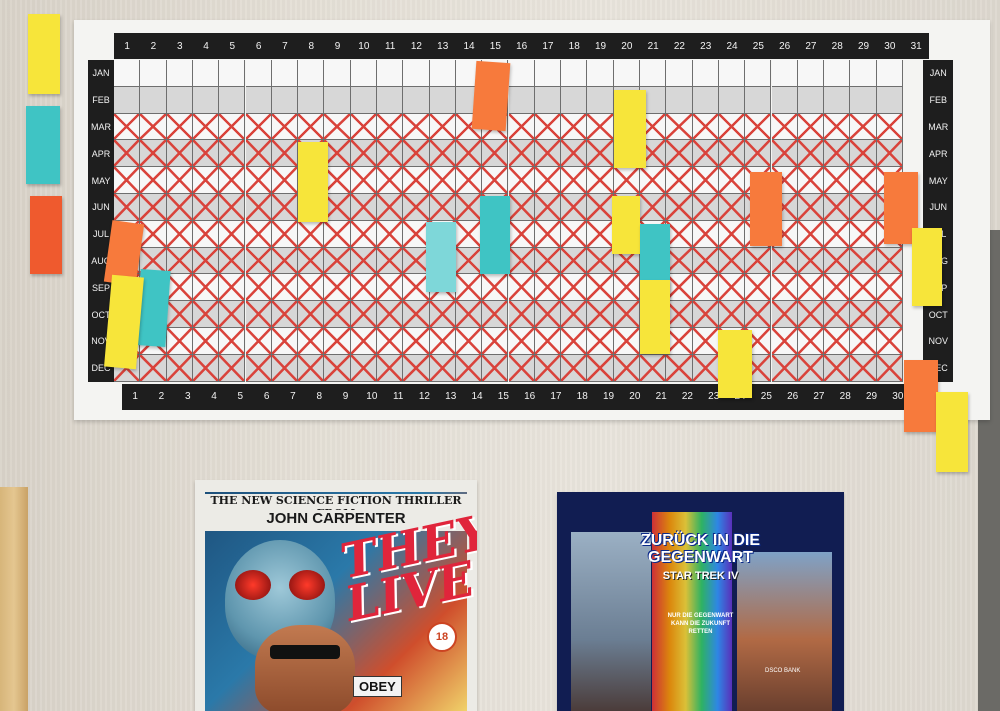 The height and width of the screenshot is (711, 1000). What do you see at coordinates (700, 576) in the screenshot?
I see `poster-subtitle: STAR TREK IV` at bounding box center [700, 576].